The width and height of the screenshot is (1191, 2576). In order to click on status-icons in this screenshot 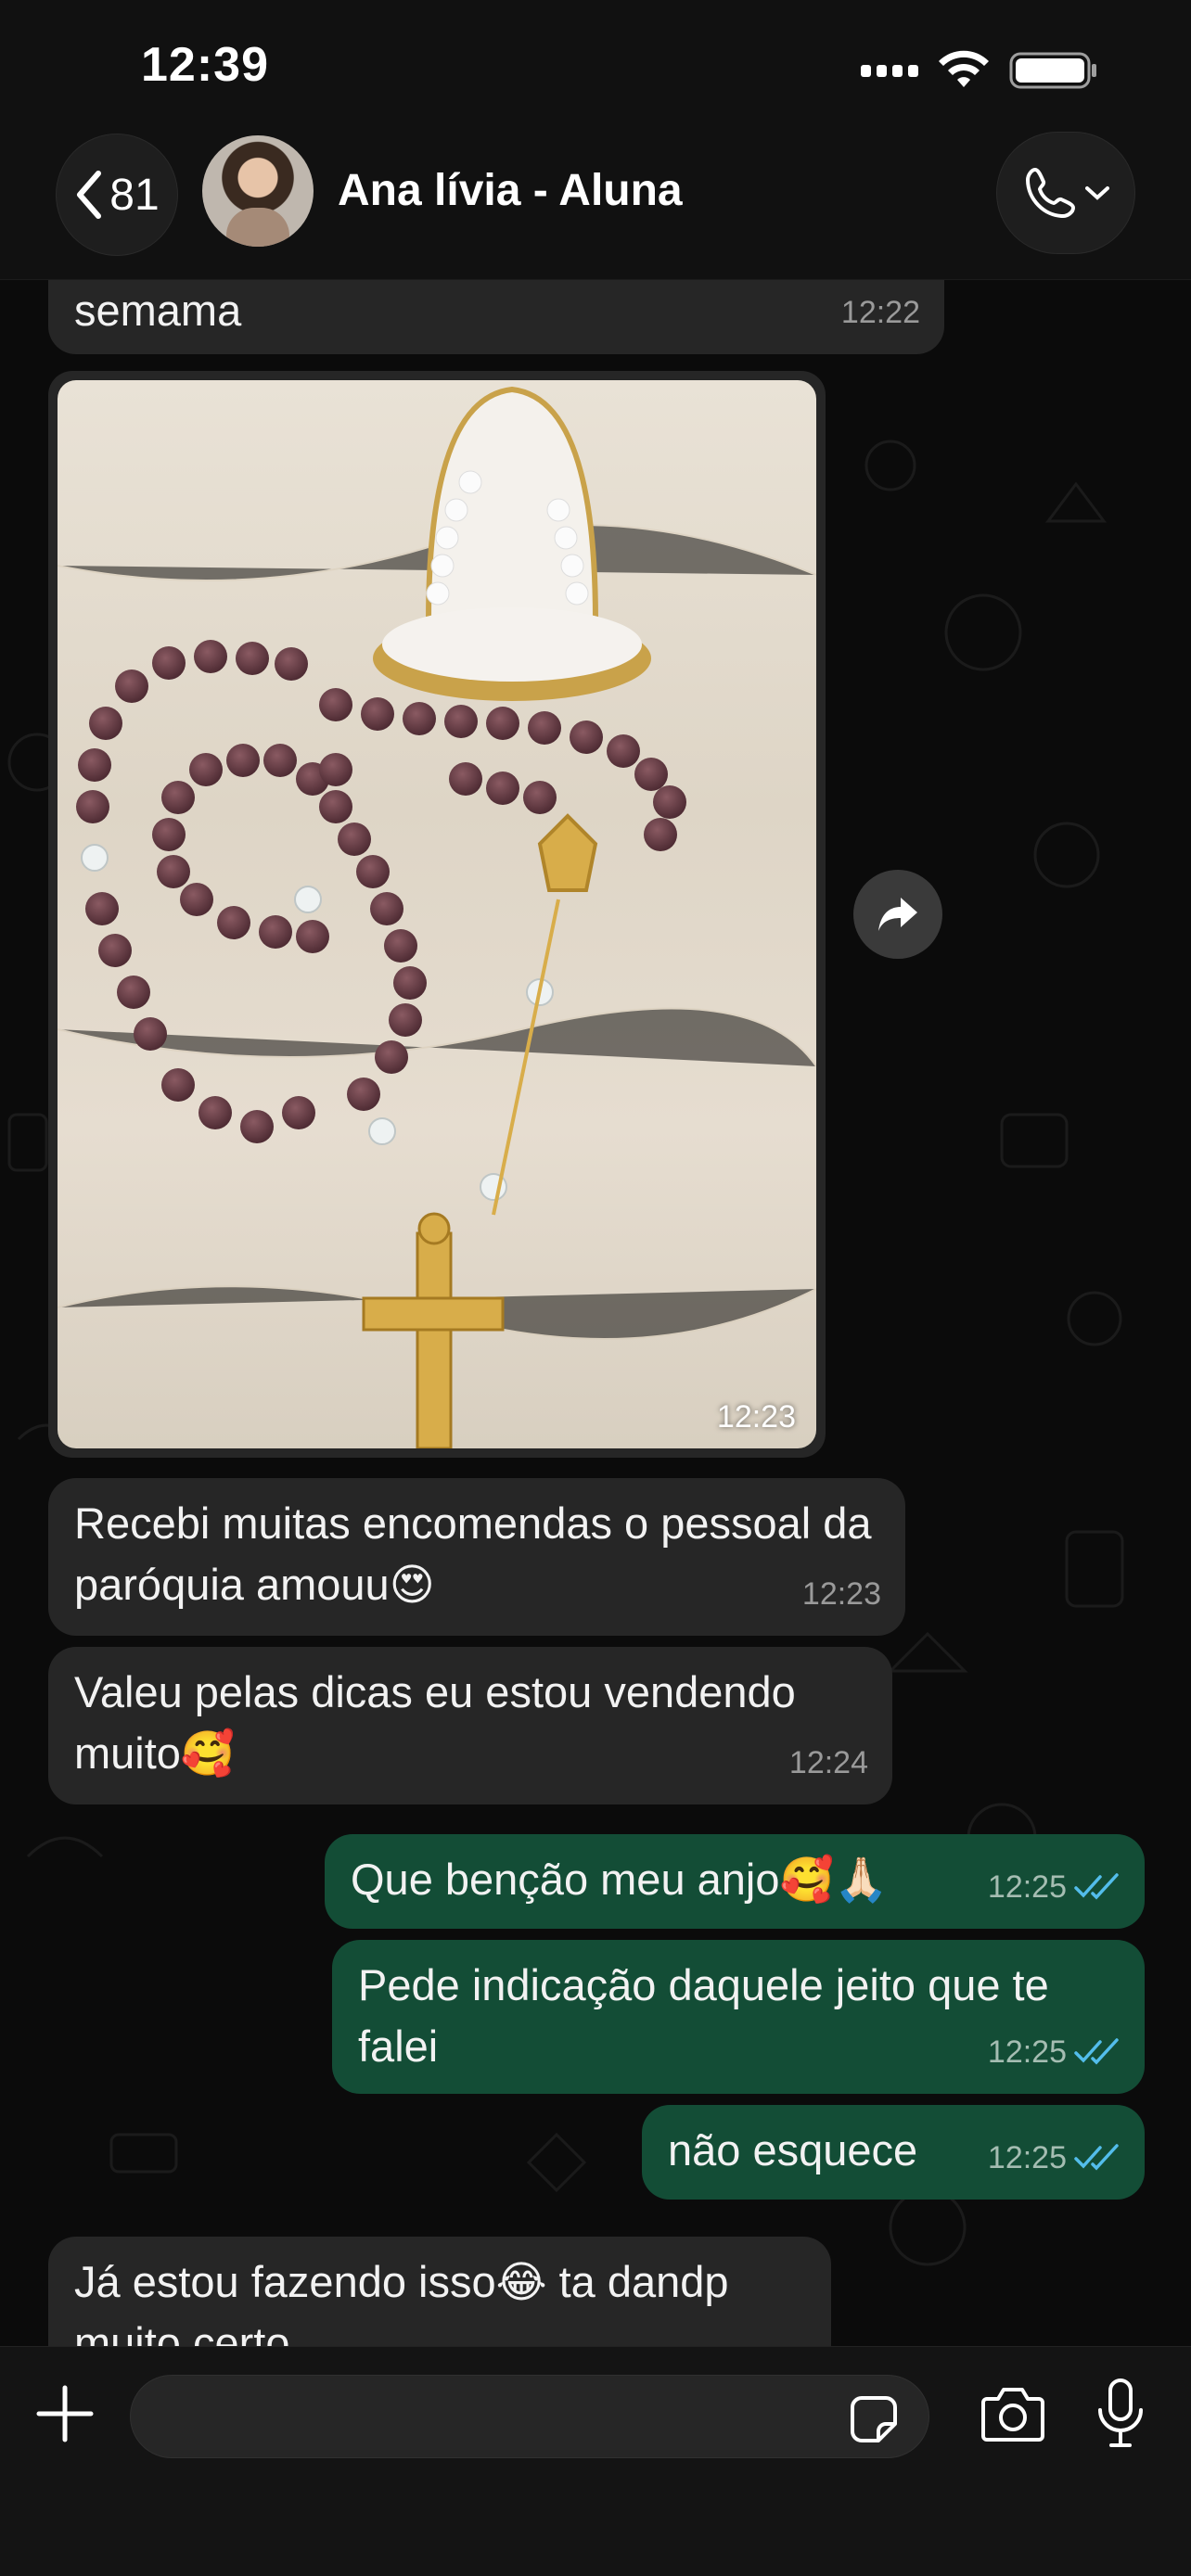, I will do `click(980, 71)`.